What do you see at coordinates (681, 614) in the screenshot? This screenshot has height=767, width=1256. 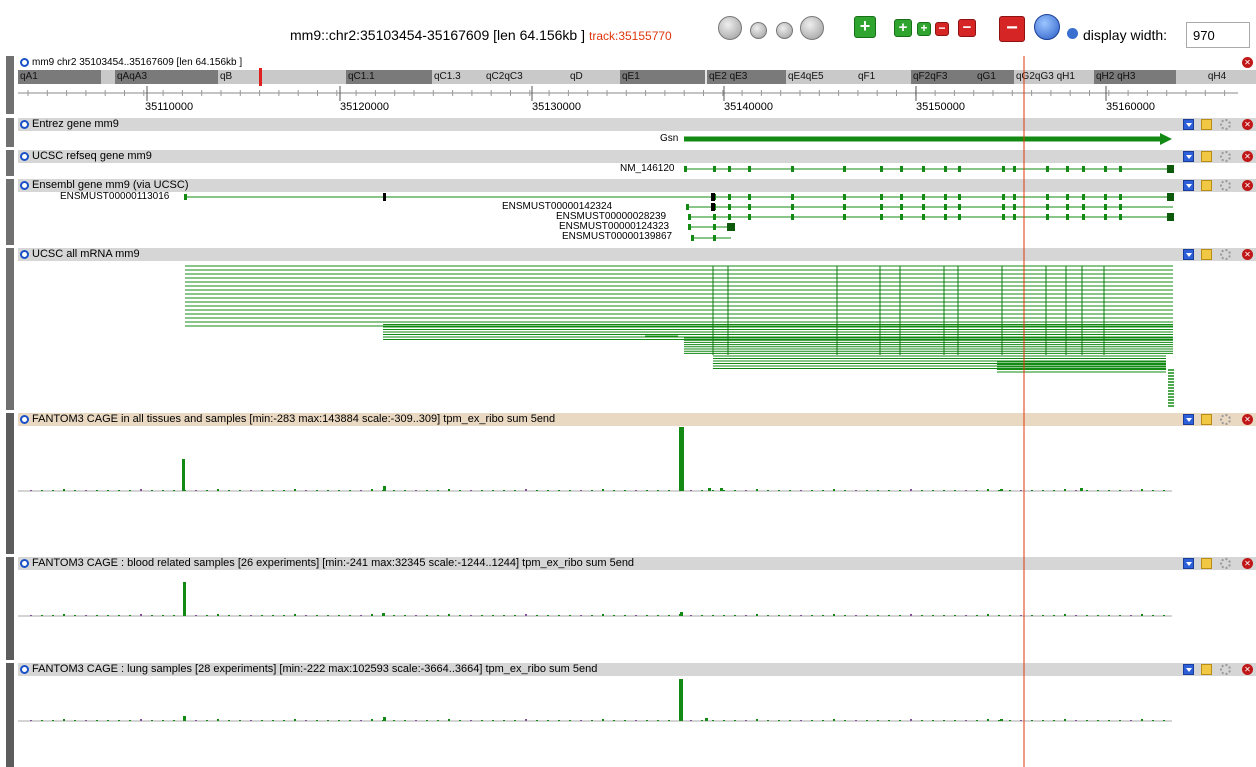 I see `cage-peak` at bounding box center [681, 614].